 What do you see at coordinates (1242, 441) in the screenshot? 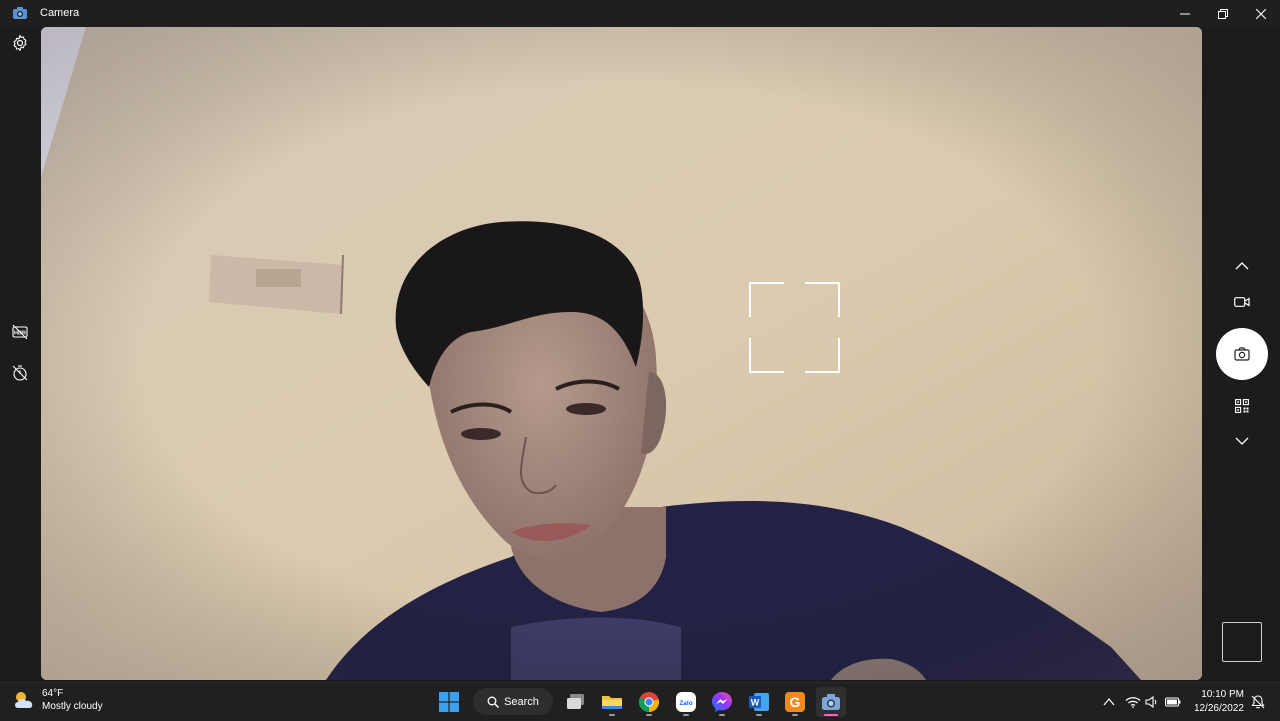
I see `chevron-down-icon` at bounding box center [1242, 441].